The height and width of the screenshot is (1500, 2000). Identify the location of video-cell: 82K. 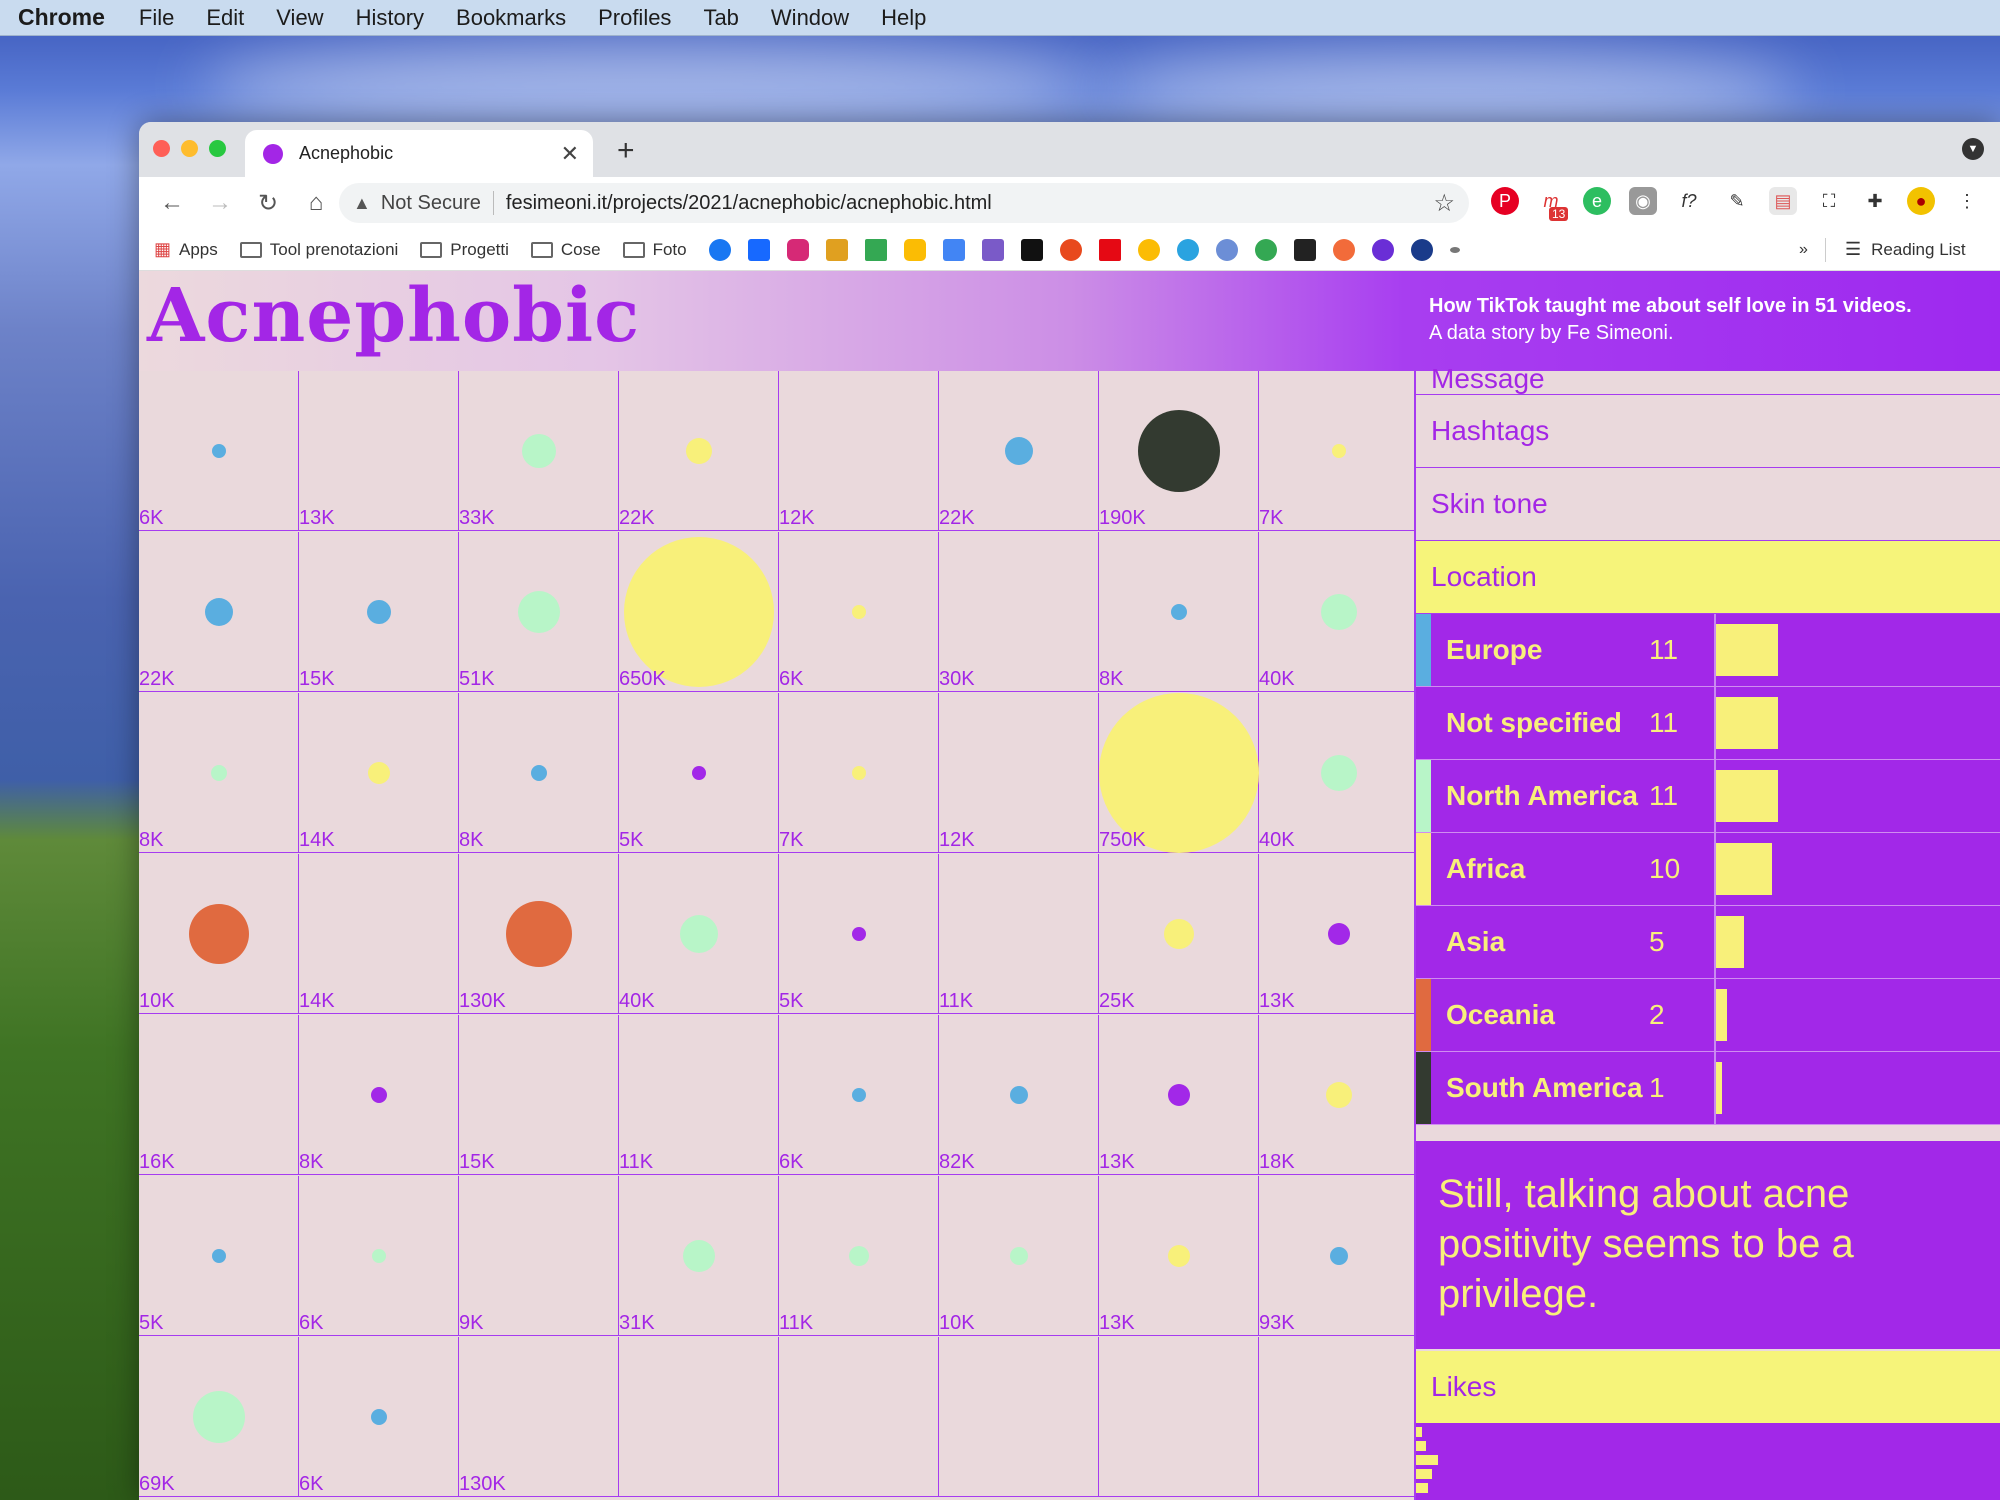
(1019, 1095).